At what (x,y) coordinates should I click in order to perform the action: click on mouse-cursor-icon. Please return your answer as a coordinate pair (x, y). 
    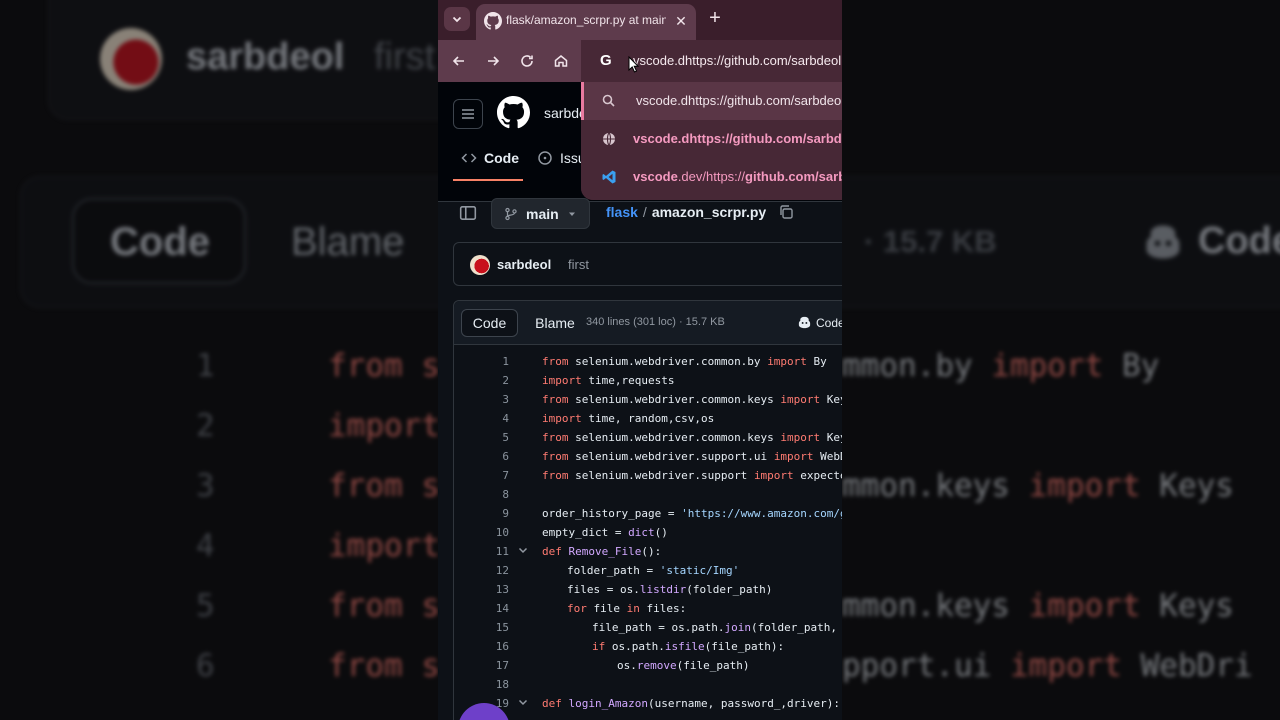
    Looking at the image, I should click on (634, 64).